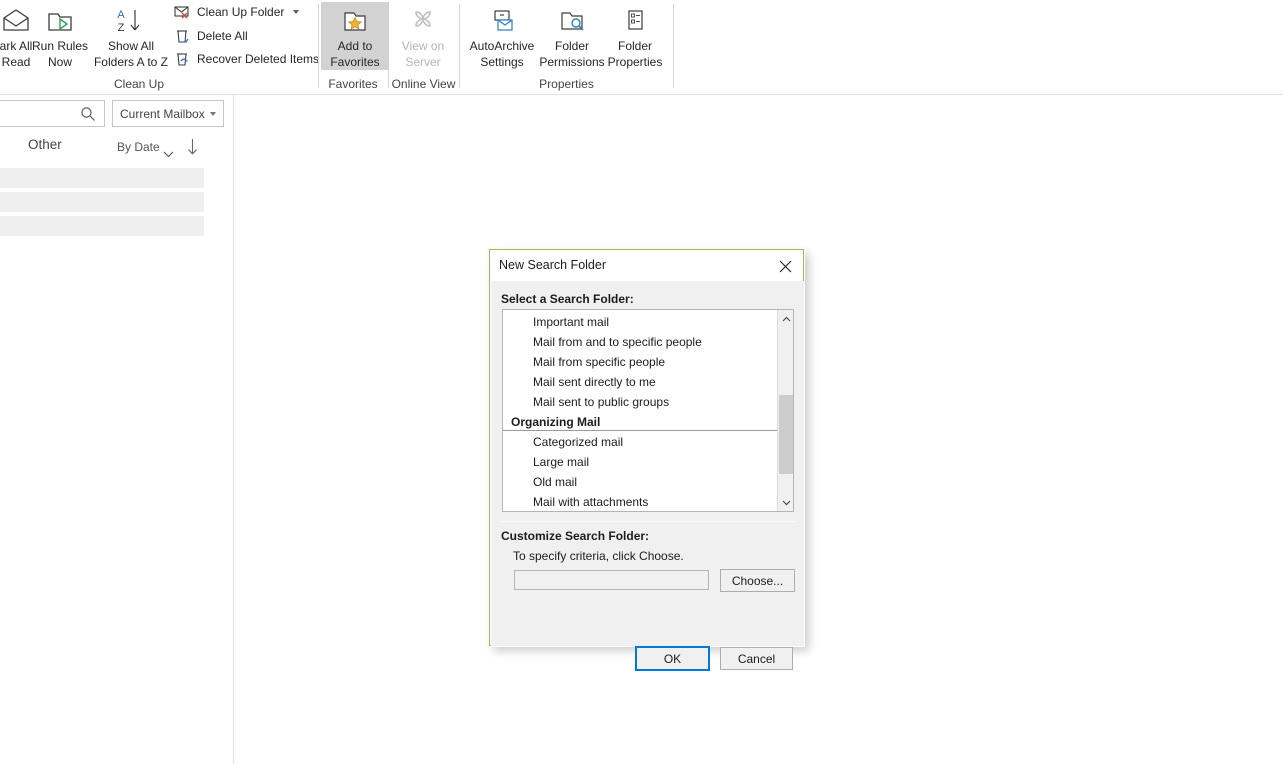 The width and height of the screenshot is (1283, 764). Describe the element at coordinates (502, 46) in the screenshot. I see `ribbon-button-label: AutoArchive` at that location.